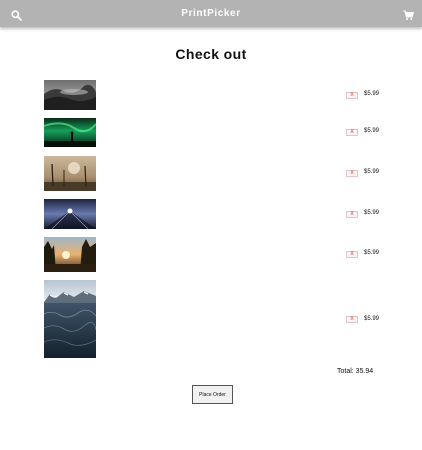  What do you see at coordinates (408, 14) in the screenshot?
I see `cart-icon` at bounding box center [408, 14].